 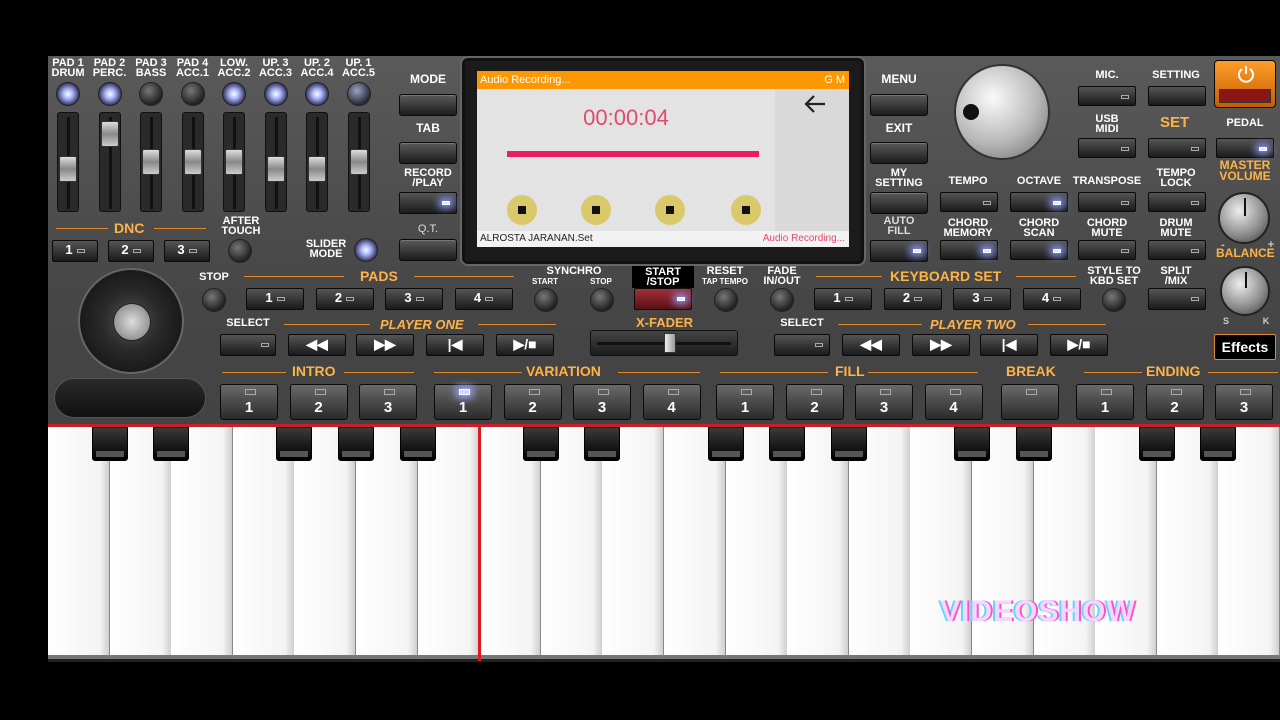 What do you see at coordinates (1114, 300) in the screenshot?
I see `style-to-kbd-knob` at bounding box center [1114, 300].